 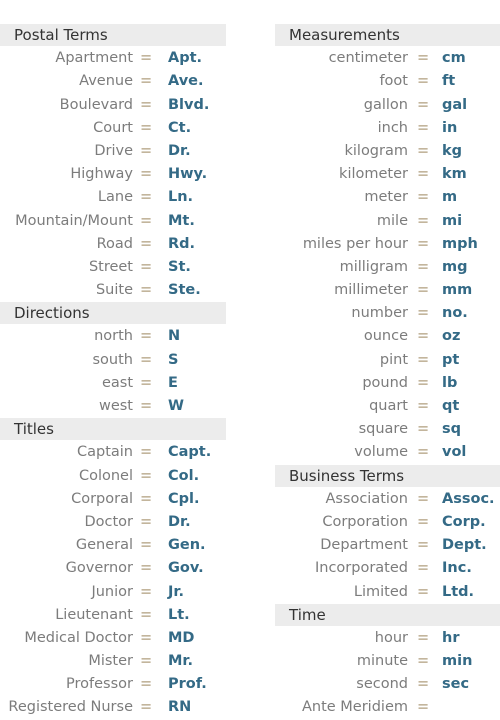 I want to click on abbreviation-row: volume = vol, so click(x=387, y=452).